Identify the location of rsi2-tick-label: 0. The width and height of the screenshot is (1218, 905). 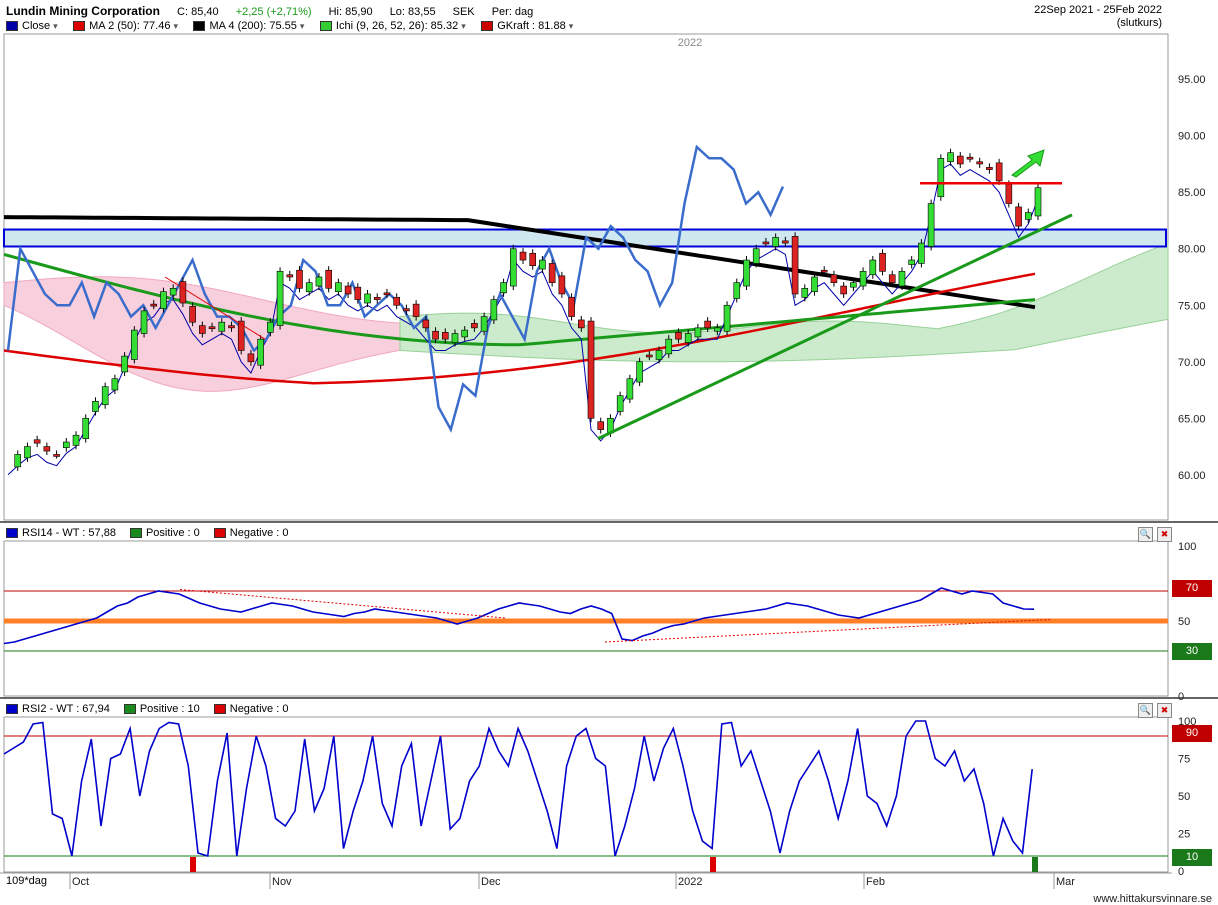
(1181, 872).